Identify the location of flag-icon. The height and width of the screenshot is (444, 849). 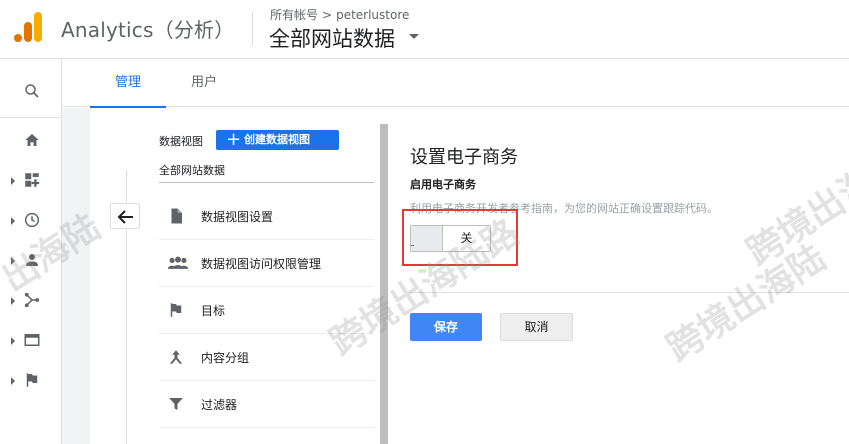
(176, 310).